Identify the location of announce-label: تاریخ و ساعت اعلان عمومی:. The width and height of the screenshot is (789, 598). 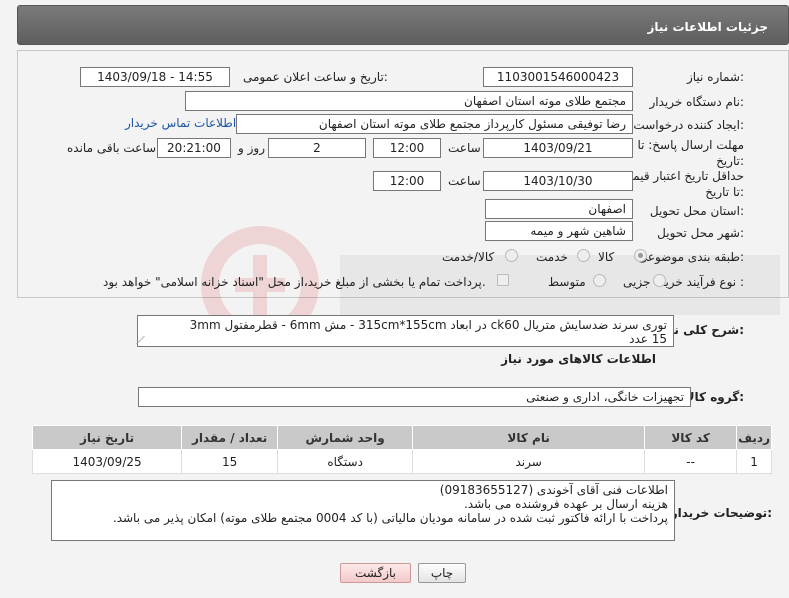
(315, 77).